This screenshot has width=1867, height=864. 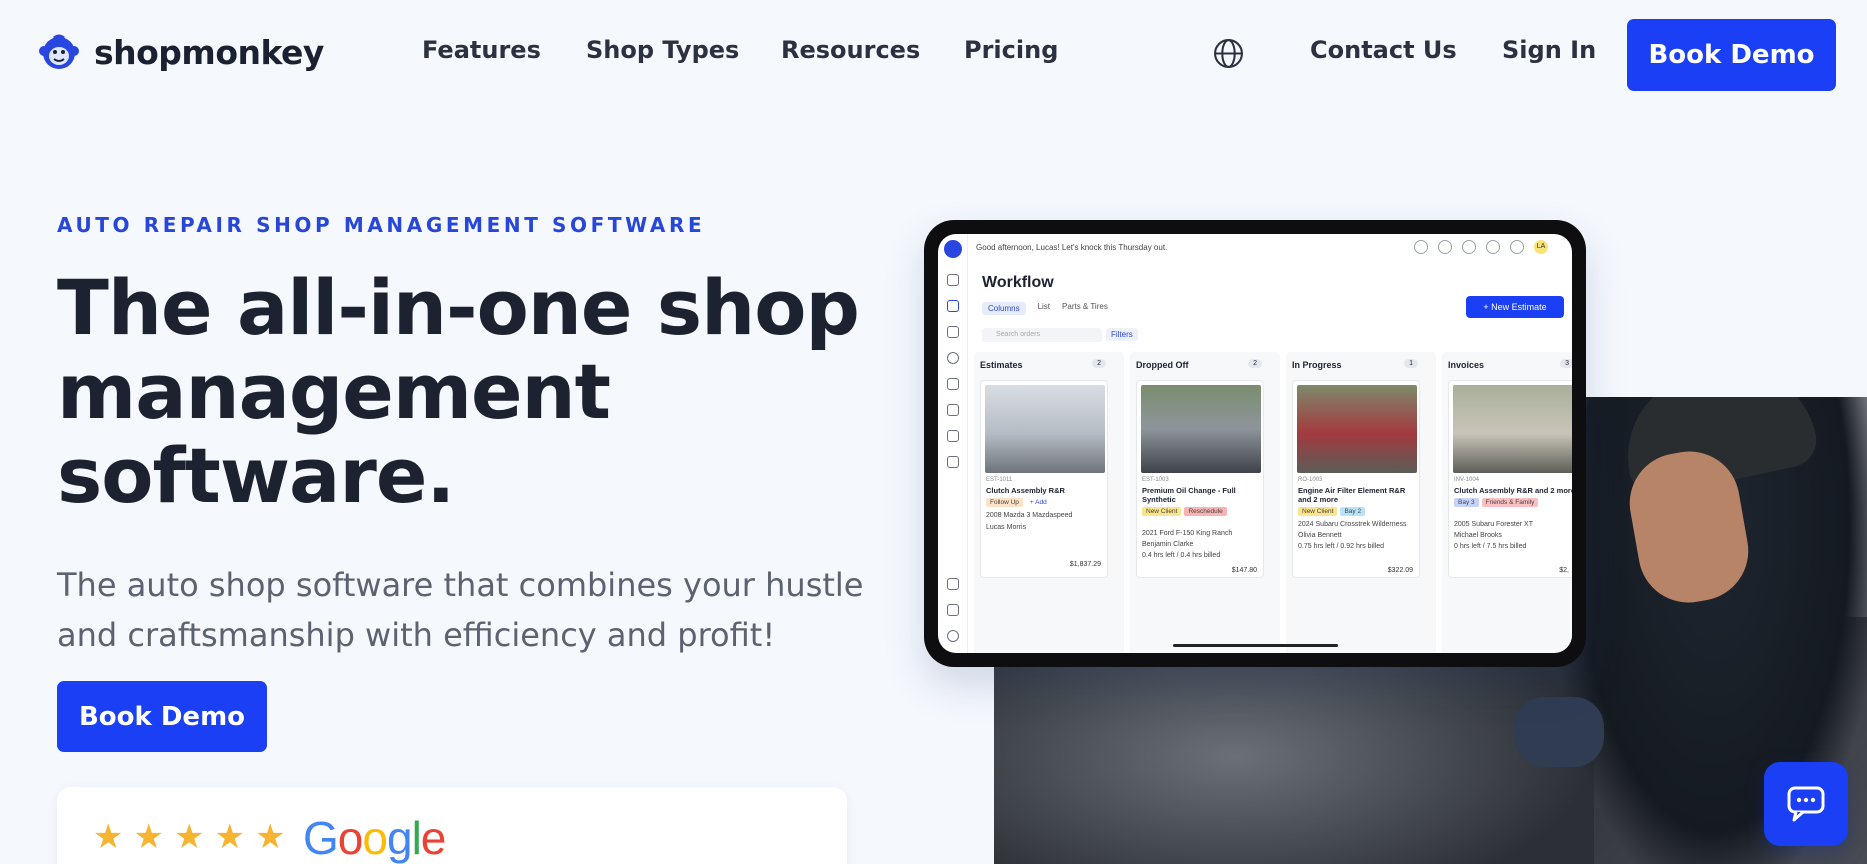 What do you see at coordinates (1421, 247) in the screenshot?
I see `history-icon` at bounding box center [1421, 247].